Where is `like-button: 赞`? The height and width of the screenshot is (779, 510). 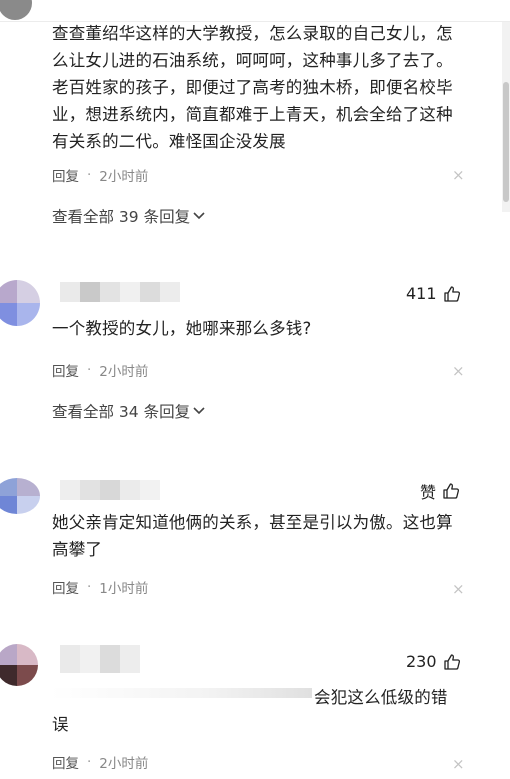 like-button: 赞 is located at coordinates (440, 491).